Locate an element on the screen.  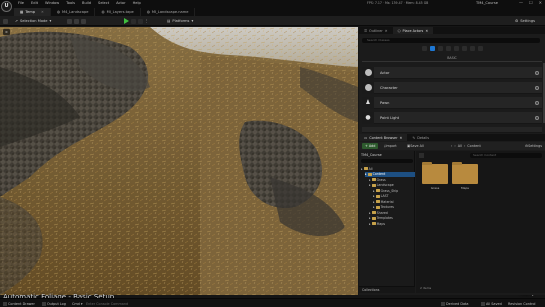
all-saved-indicator: All Saved is located at coordinates (491, 303).